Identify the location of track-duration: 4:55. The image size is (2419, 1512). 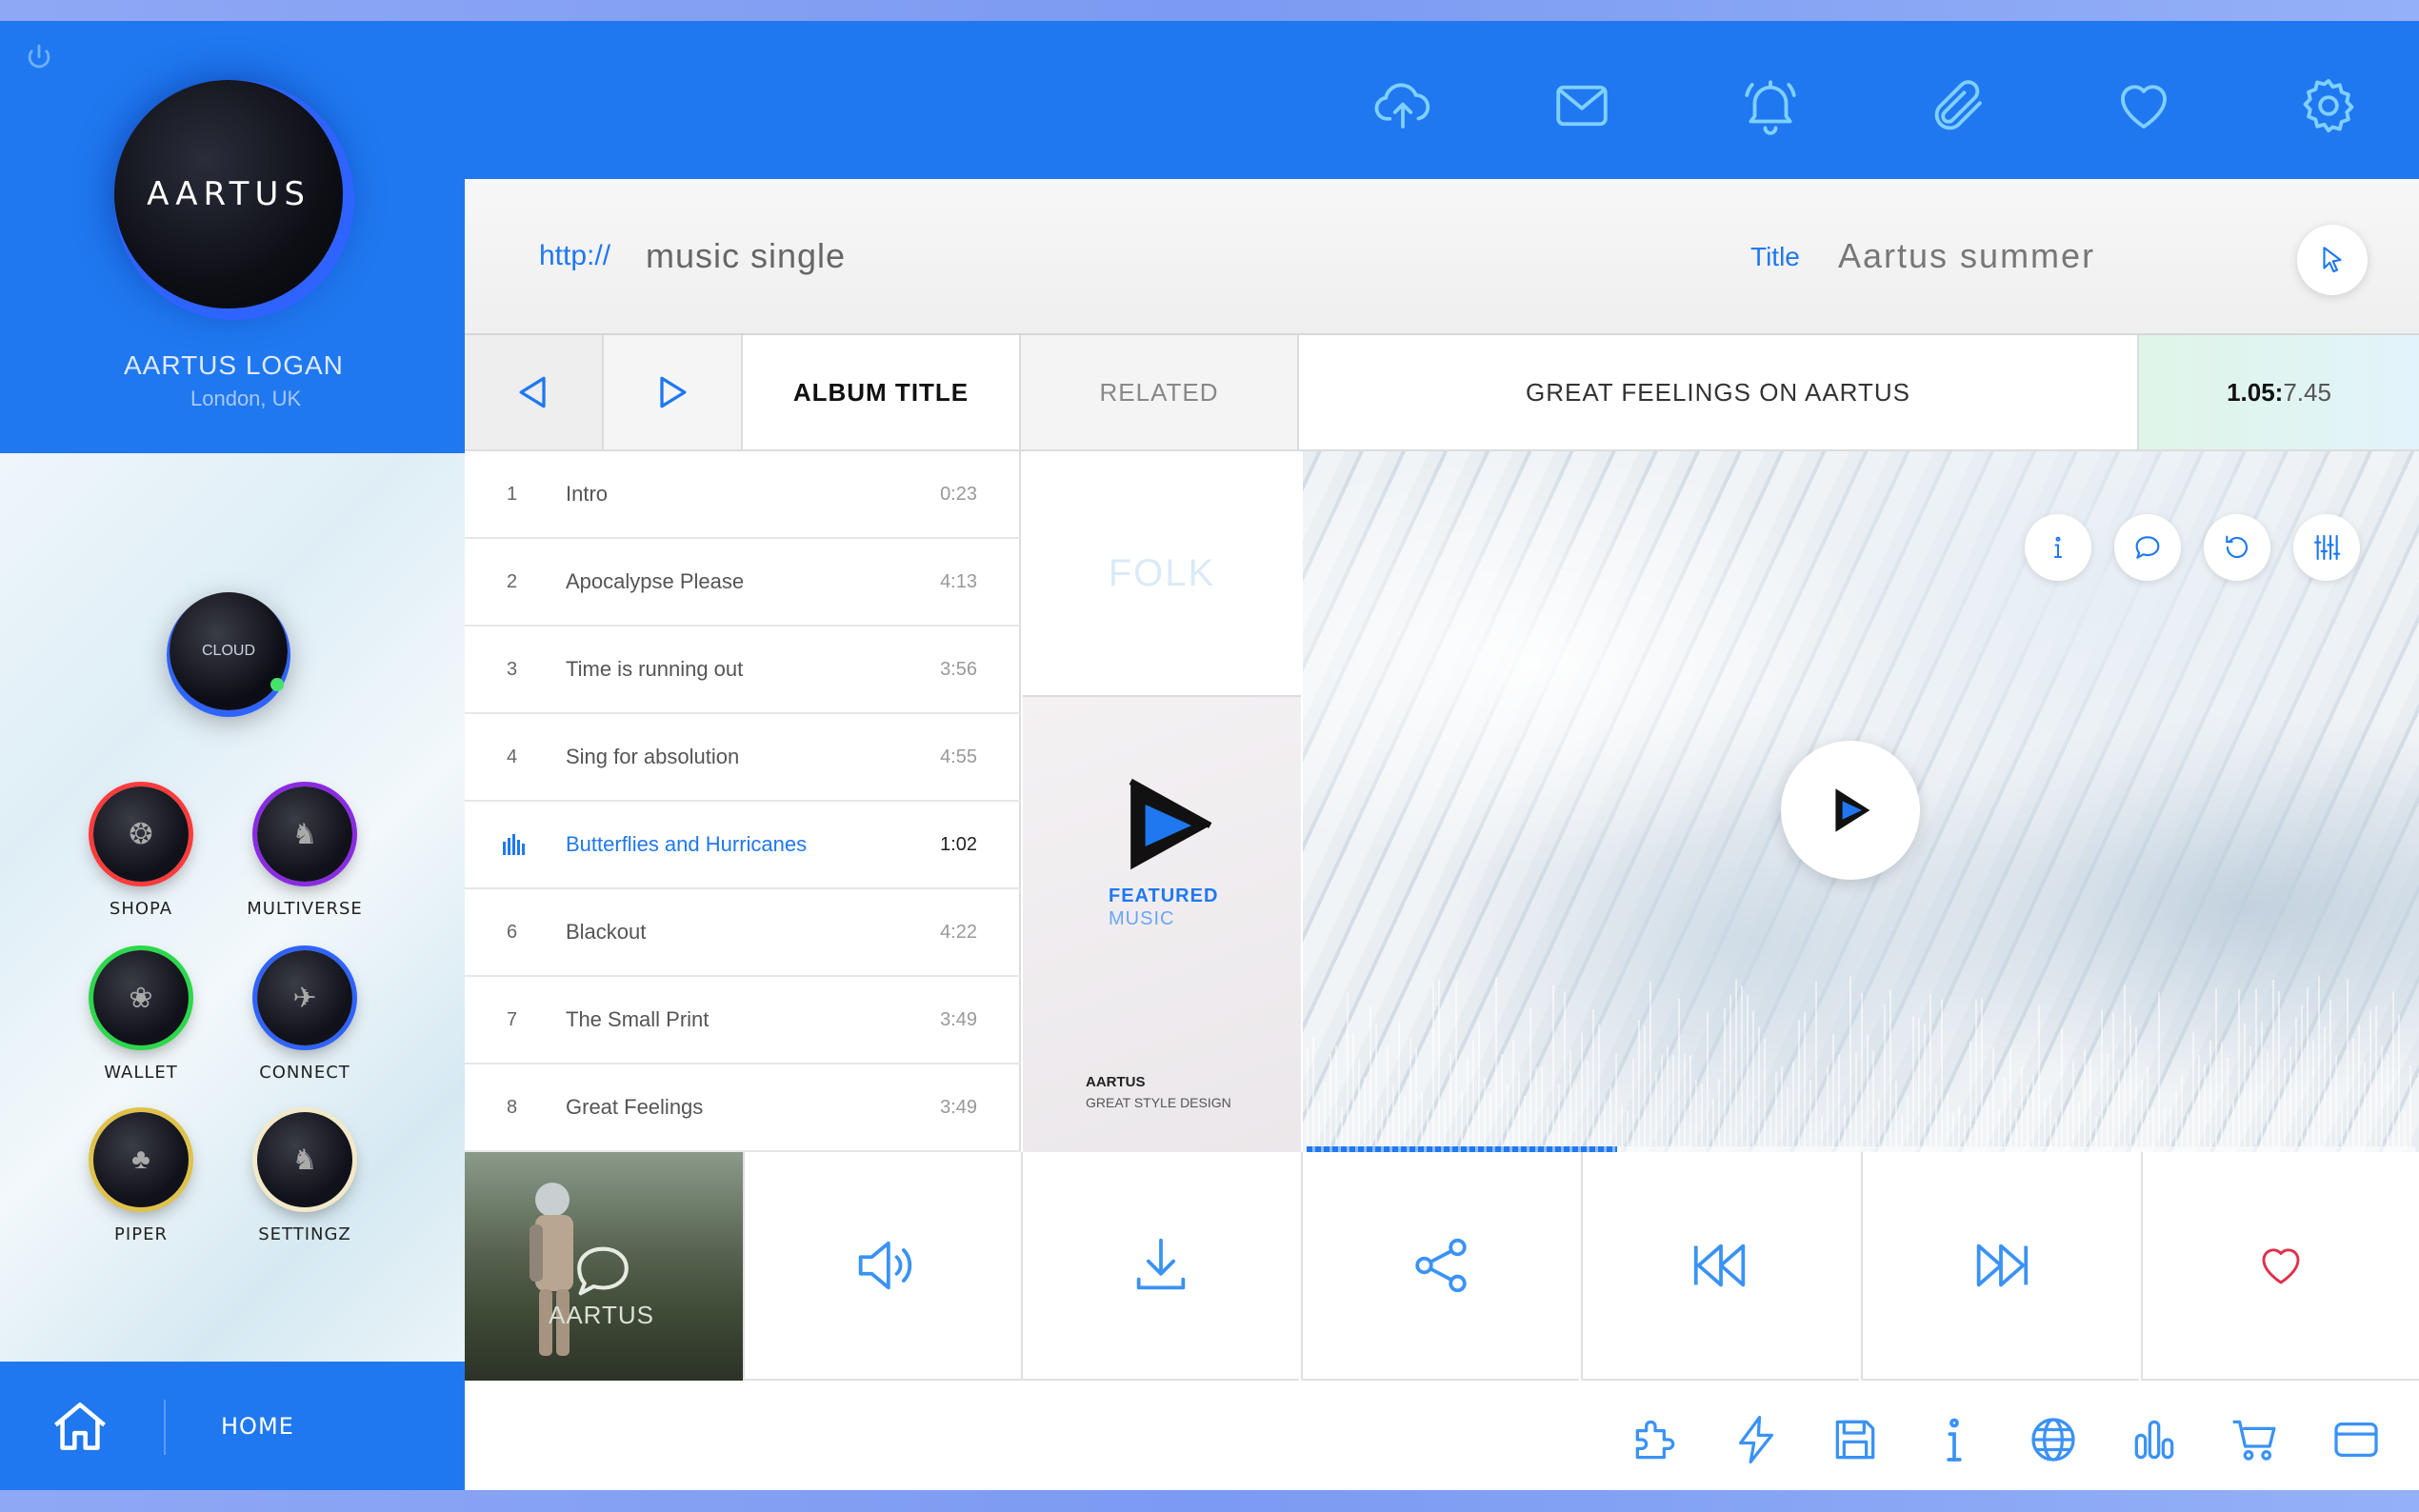
(958, 756).